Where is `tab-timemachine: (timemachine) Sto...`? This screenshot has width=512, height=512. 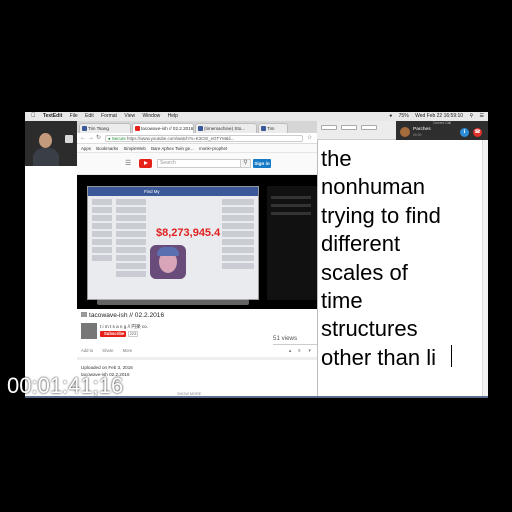
tab-timemachine: (timemachine) Sto... is located at coordinates (226, 128).